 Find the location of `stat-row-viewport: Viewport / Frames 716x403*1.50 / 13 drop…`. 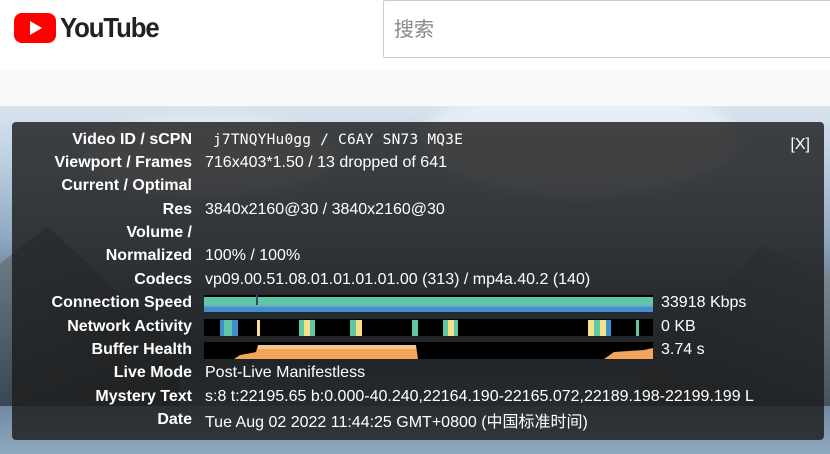

stat-row-viewport: Viewport / Frames 716x403*1.50 / 13 drop… is located at coordinates (418, 163).